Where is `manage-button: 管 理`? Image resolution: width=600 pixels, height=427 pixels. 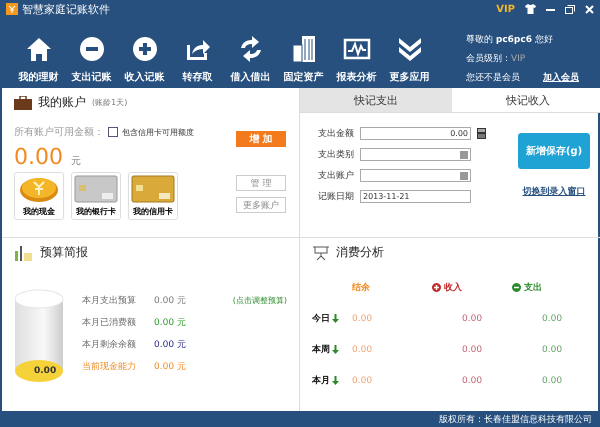 manage-button: 管 理 is located at coordinates (261, 183).